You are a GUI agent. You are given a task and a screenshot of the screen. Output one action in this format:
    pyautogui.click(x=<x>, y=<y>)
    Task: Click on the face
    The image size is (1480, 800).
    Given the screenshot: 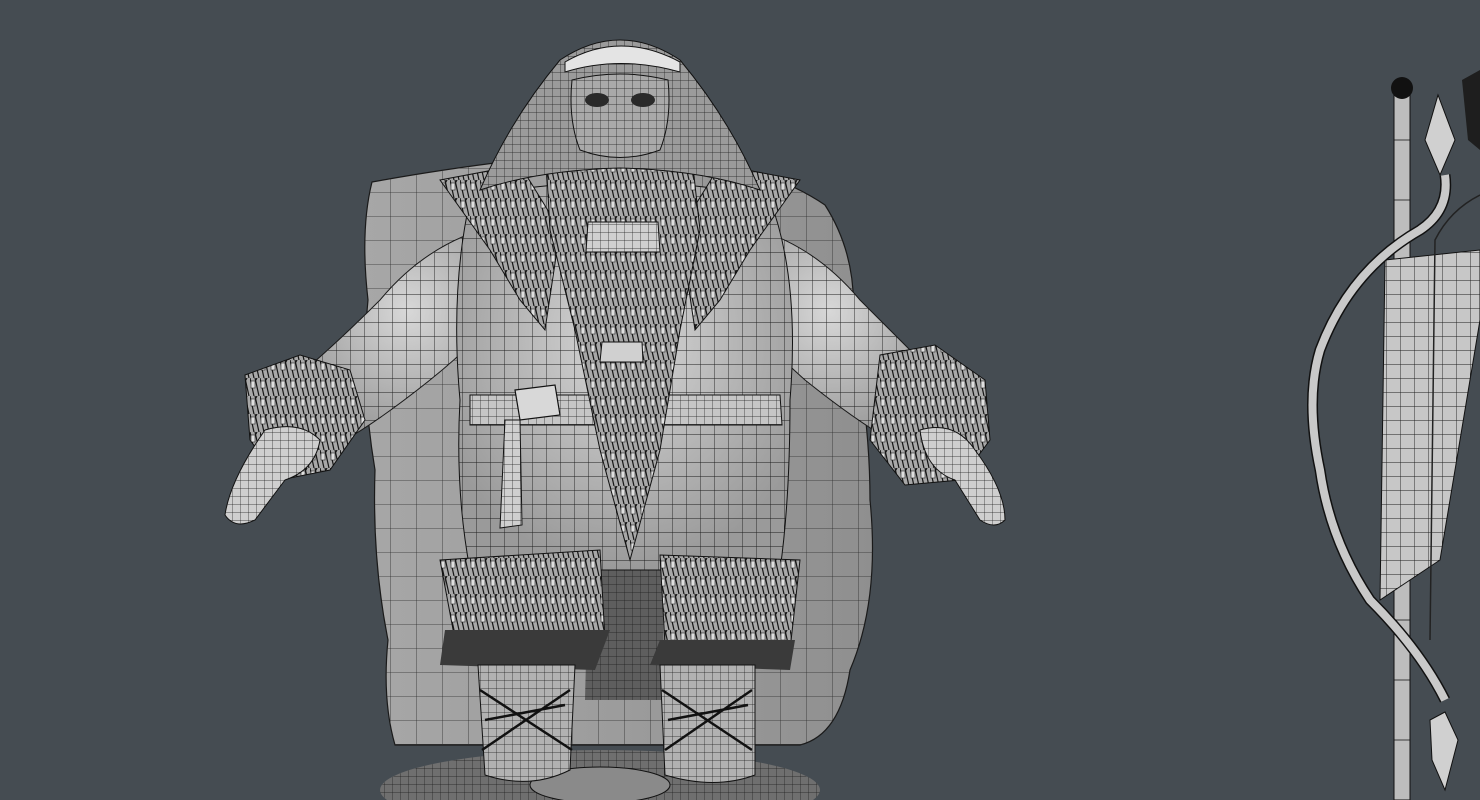 What is the action you would take?
    pyautogui.click(x=620, y=115)
    